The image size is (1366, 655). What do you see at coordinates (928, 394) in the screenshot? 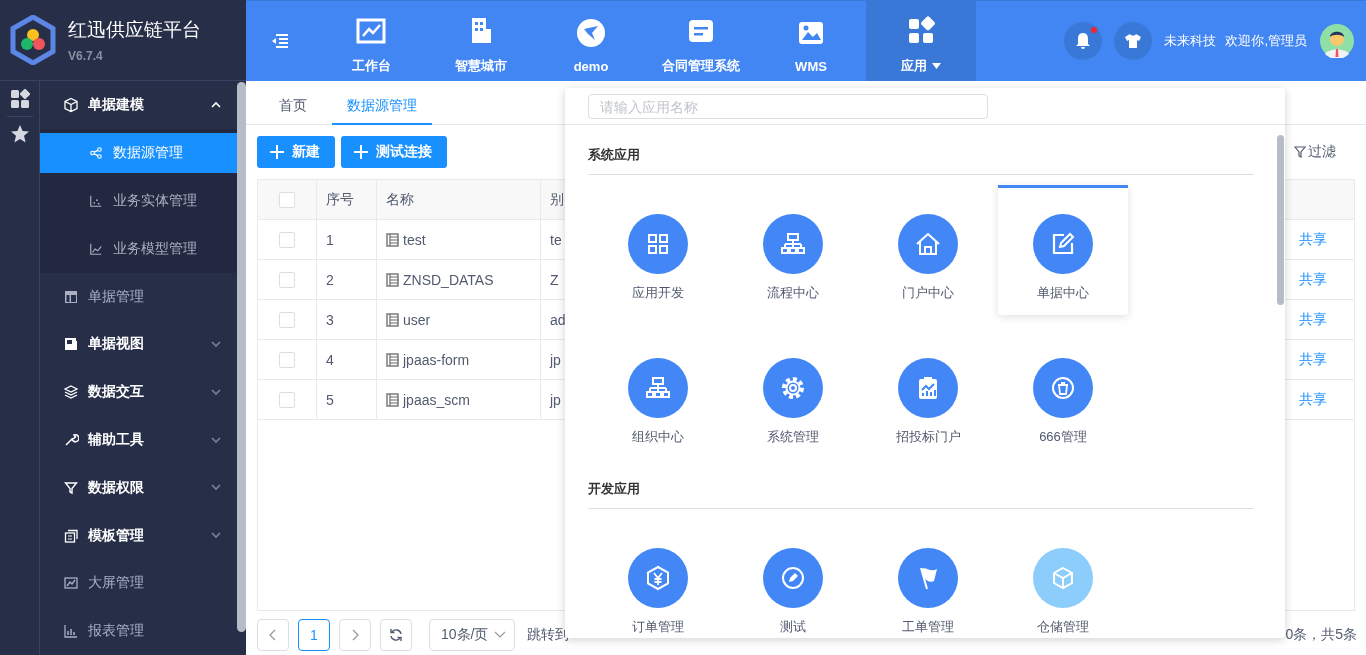
I see `app-tile: 招投标门户` at bounding box center [928, 394].